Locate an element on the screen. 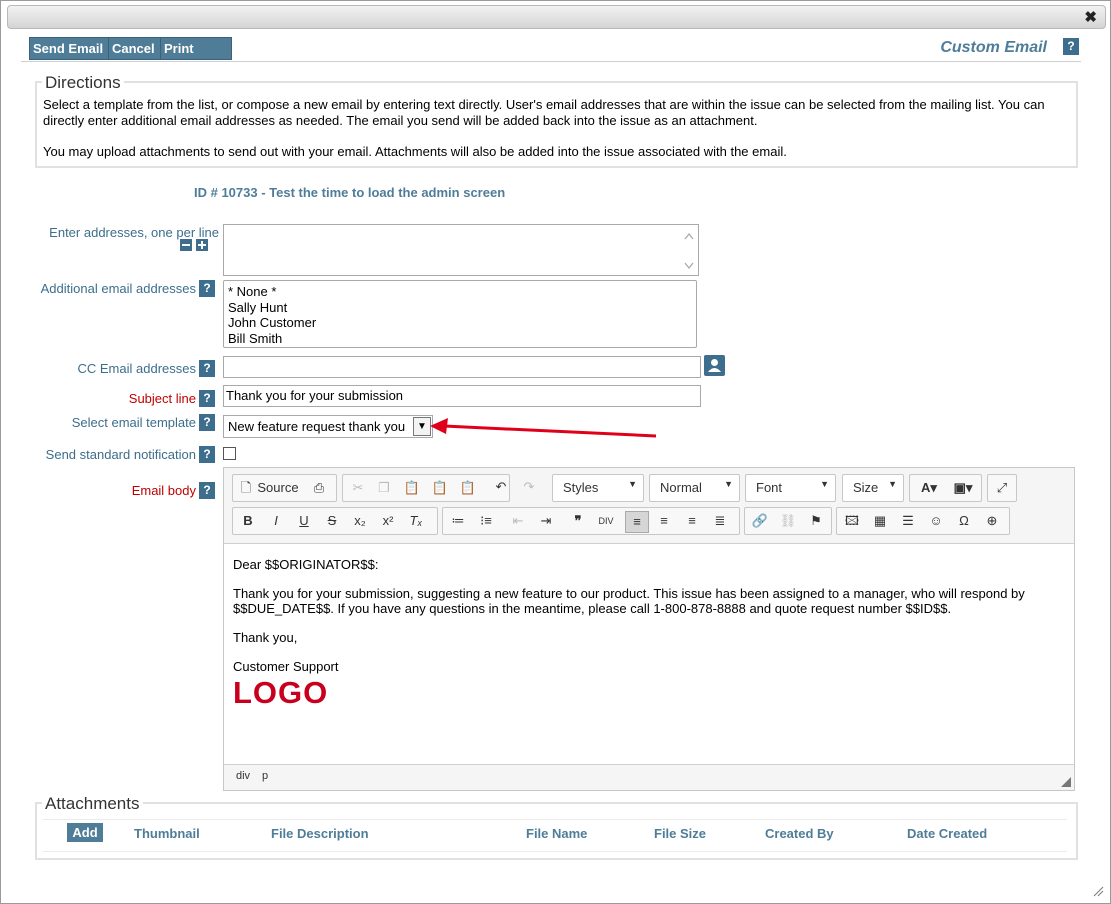 The image size is (1111, 904). element-path-p: p is located at coordinates (265, 776).